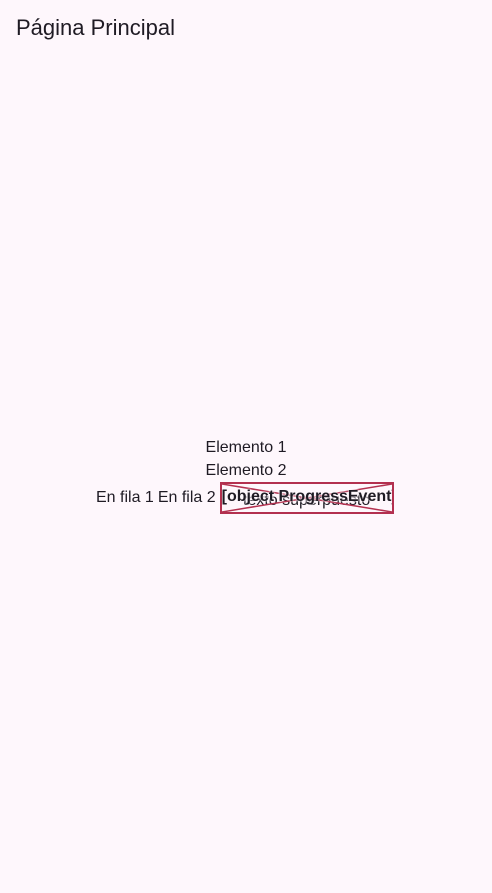 Image resolution: width=492 pixels, height=893 pixels. What do you see at coordinates (95, 27) in the screenshot?
I see `page-title: Página Principal` at bounding box center [95, 27].